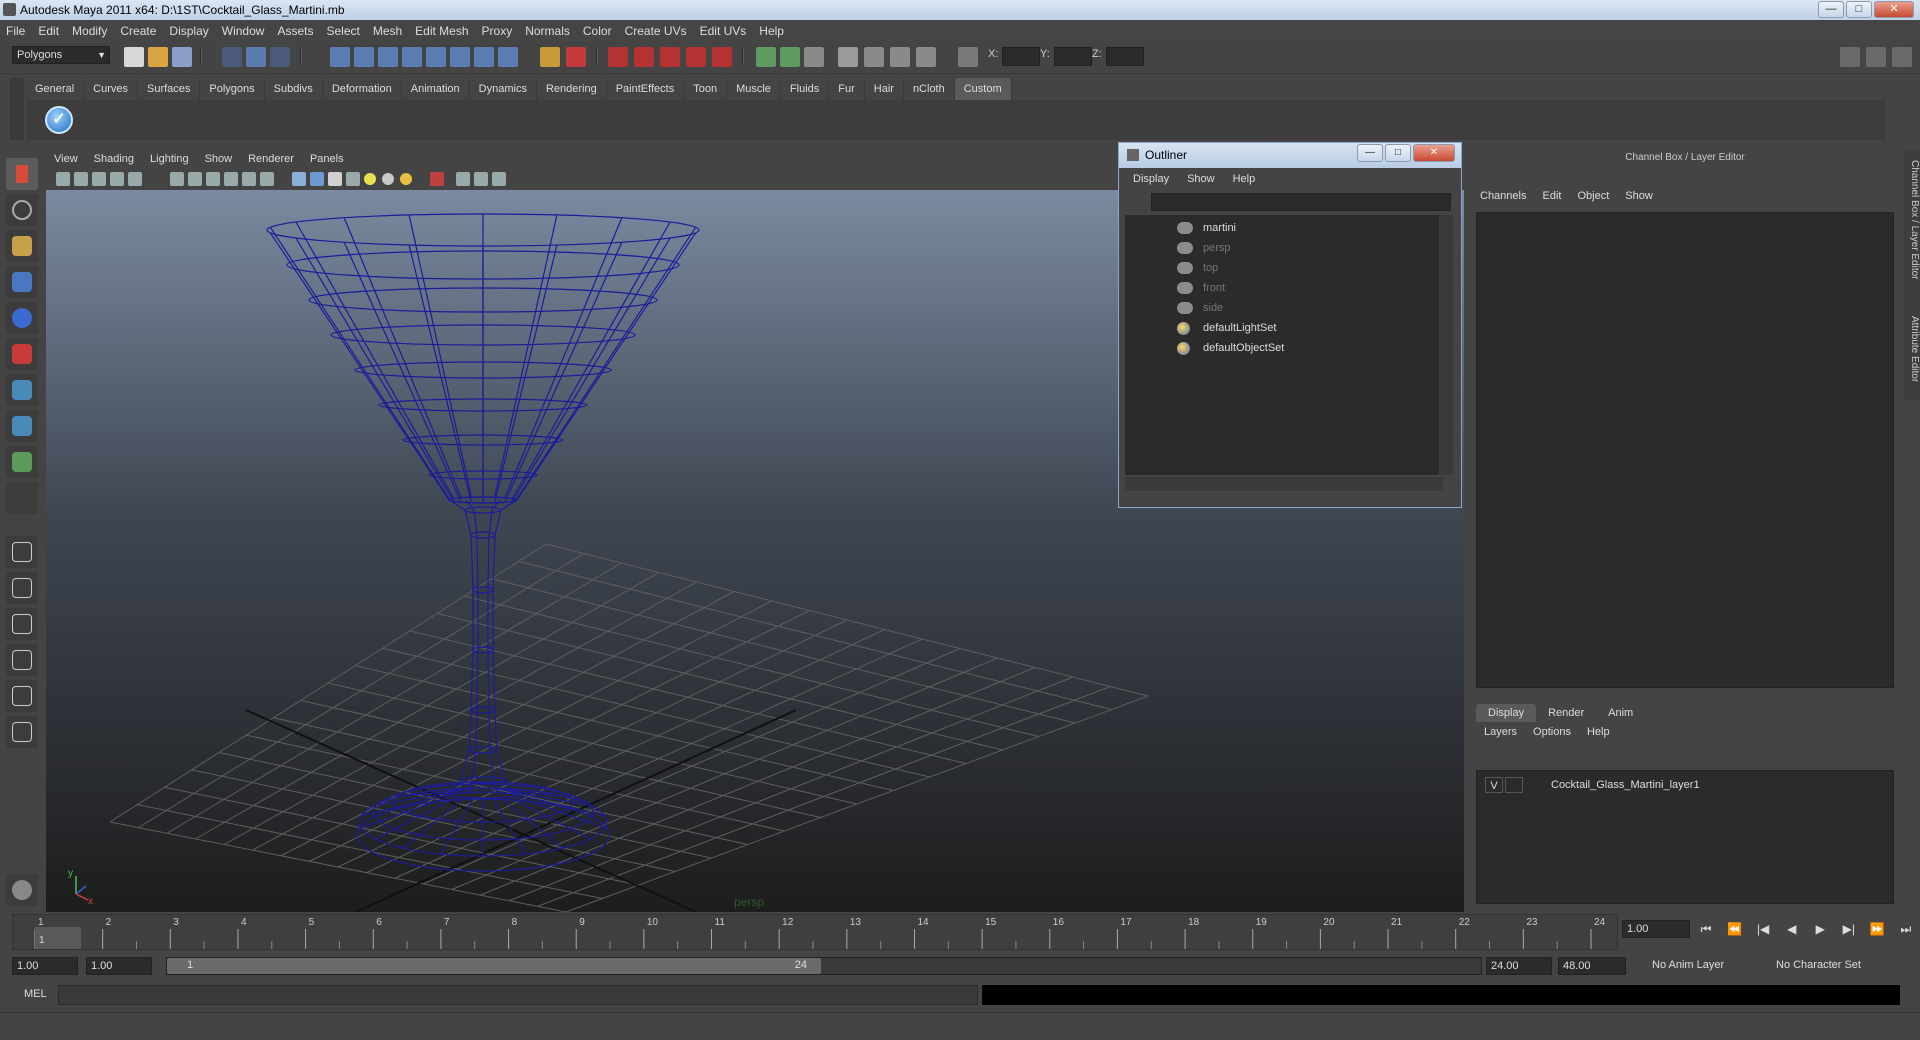  I want to click on maximize-button: □, so click(1859, 9).